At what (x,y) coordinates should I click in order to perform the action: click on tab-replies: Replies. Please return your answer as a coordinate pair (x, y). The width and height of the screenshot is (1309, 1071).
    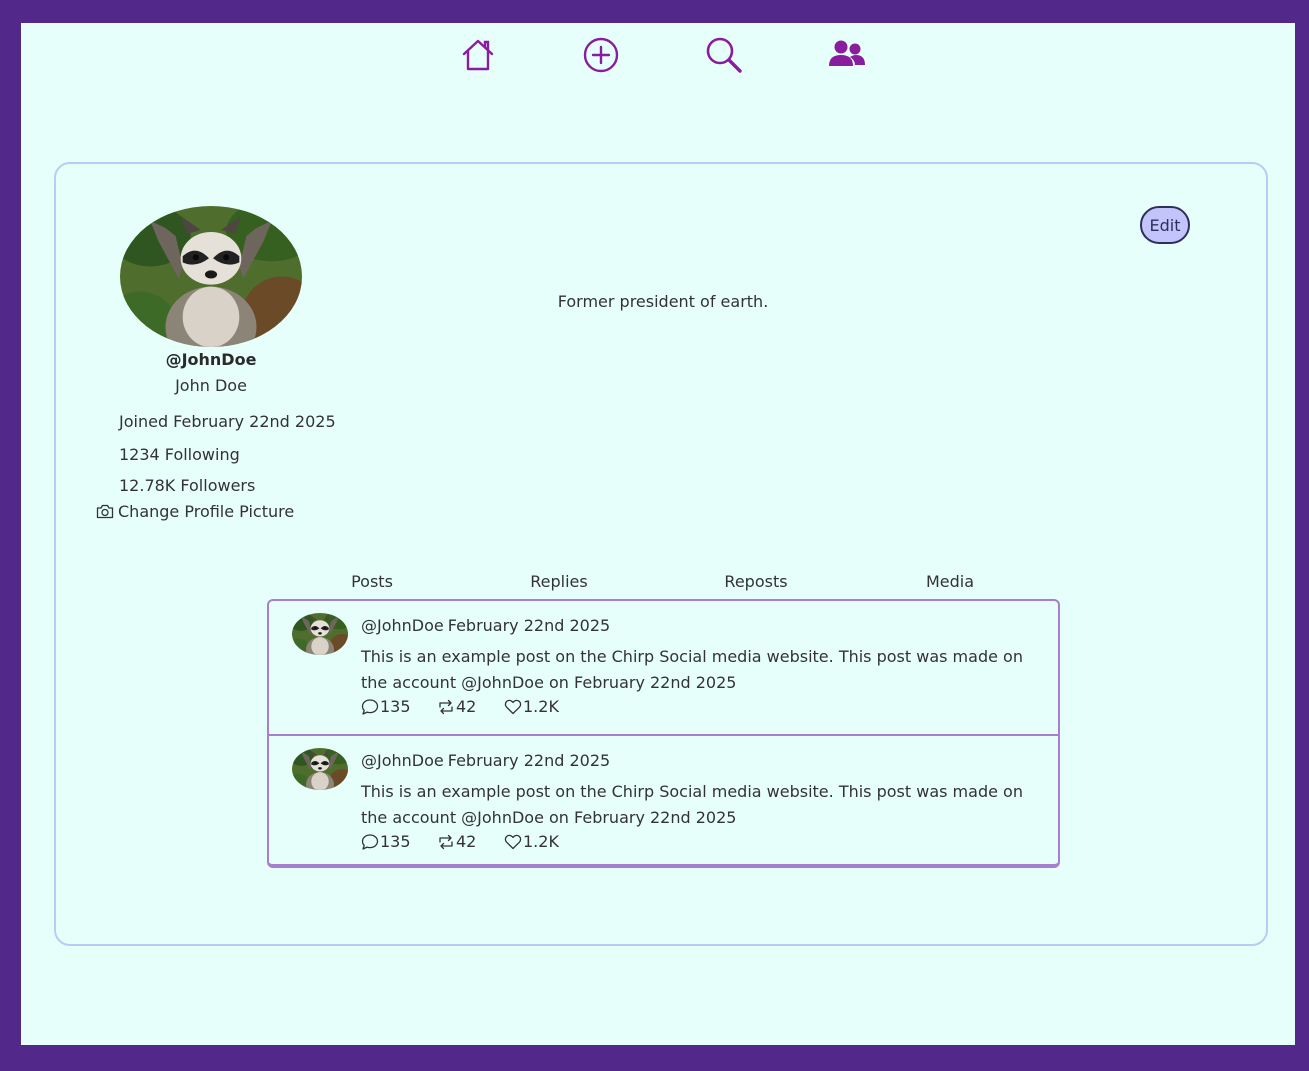
    Looking at the image, I should click on (558, 581).